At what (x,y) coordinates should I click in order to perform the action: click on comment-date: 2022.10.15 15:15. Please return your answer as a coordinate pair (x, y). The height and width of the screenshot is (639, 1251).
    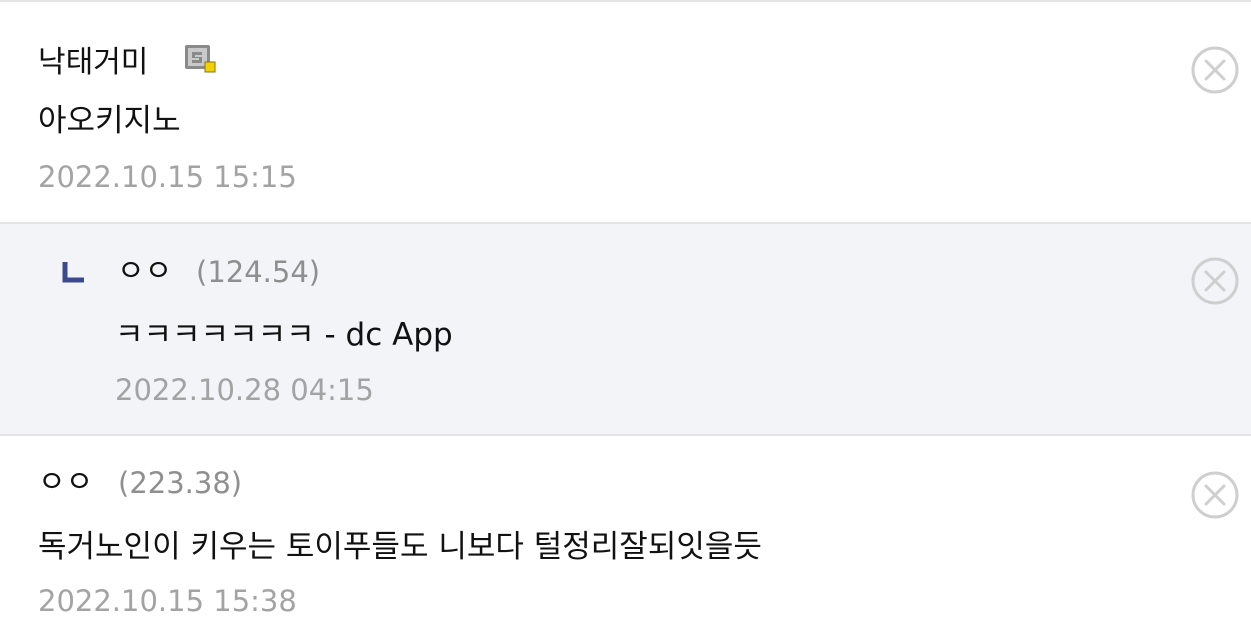
    Looking at the image, I should click on (167, 177).